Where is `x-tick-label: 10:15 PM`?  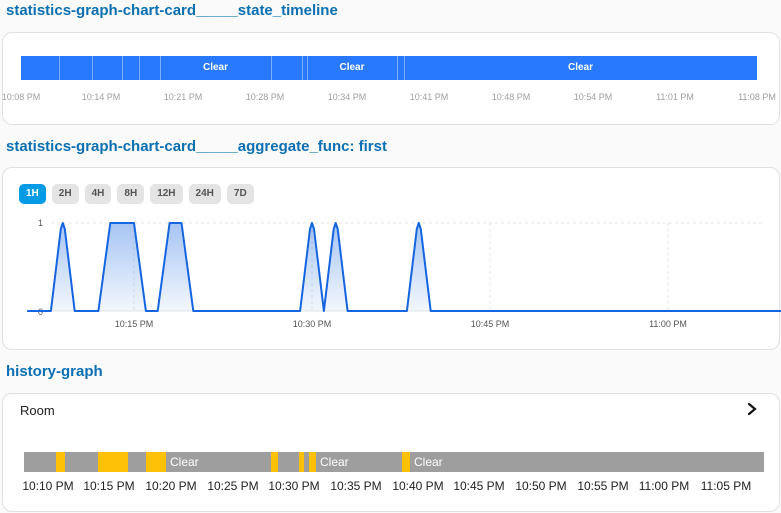 x-tick-label: 10:15 PM is located at coordinates (134, 324).